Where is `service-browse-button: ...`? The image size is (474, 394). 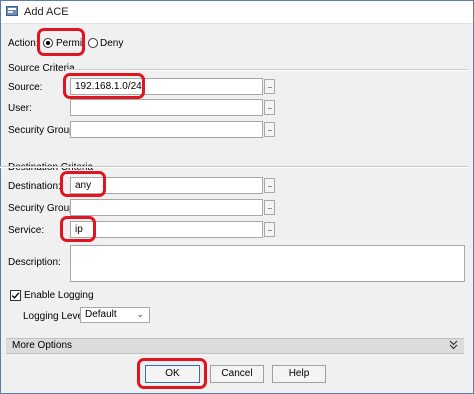 service-browse-button: ... is located at coordinates (269, 229).